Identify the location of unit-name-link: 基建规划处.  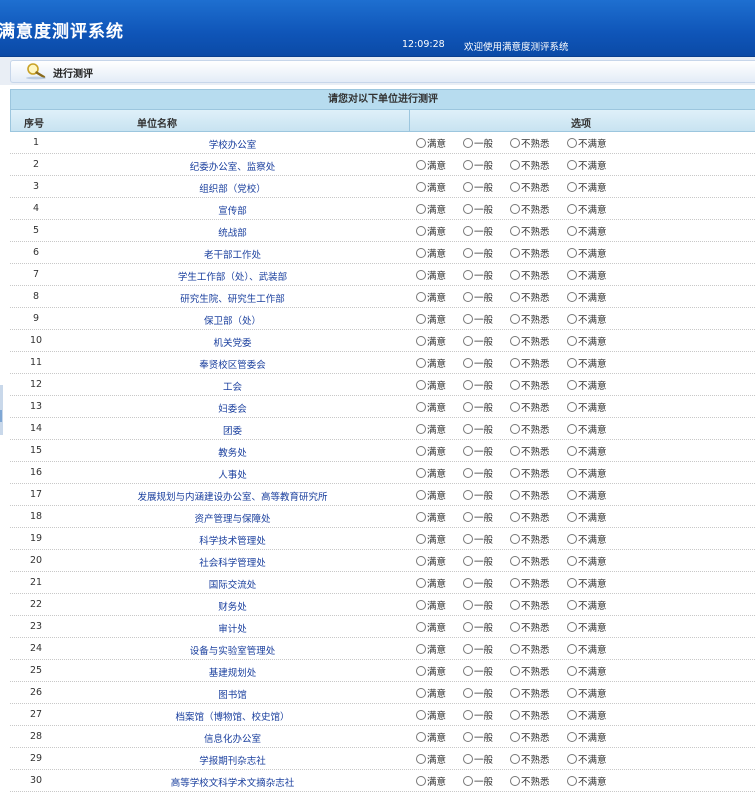
(232, 672).